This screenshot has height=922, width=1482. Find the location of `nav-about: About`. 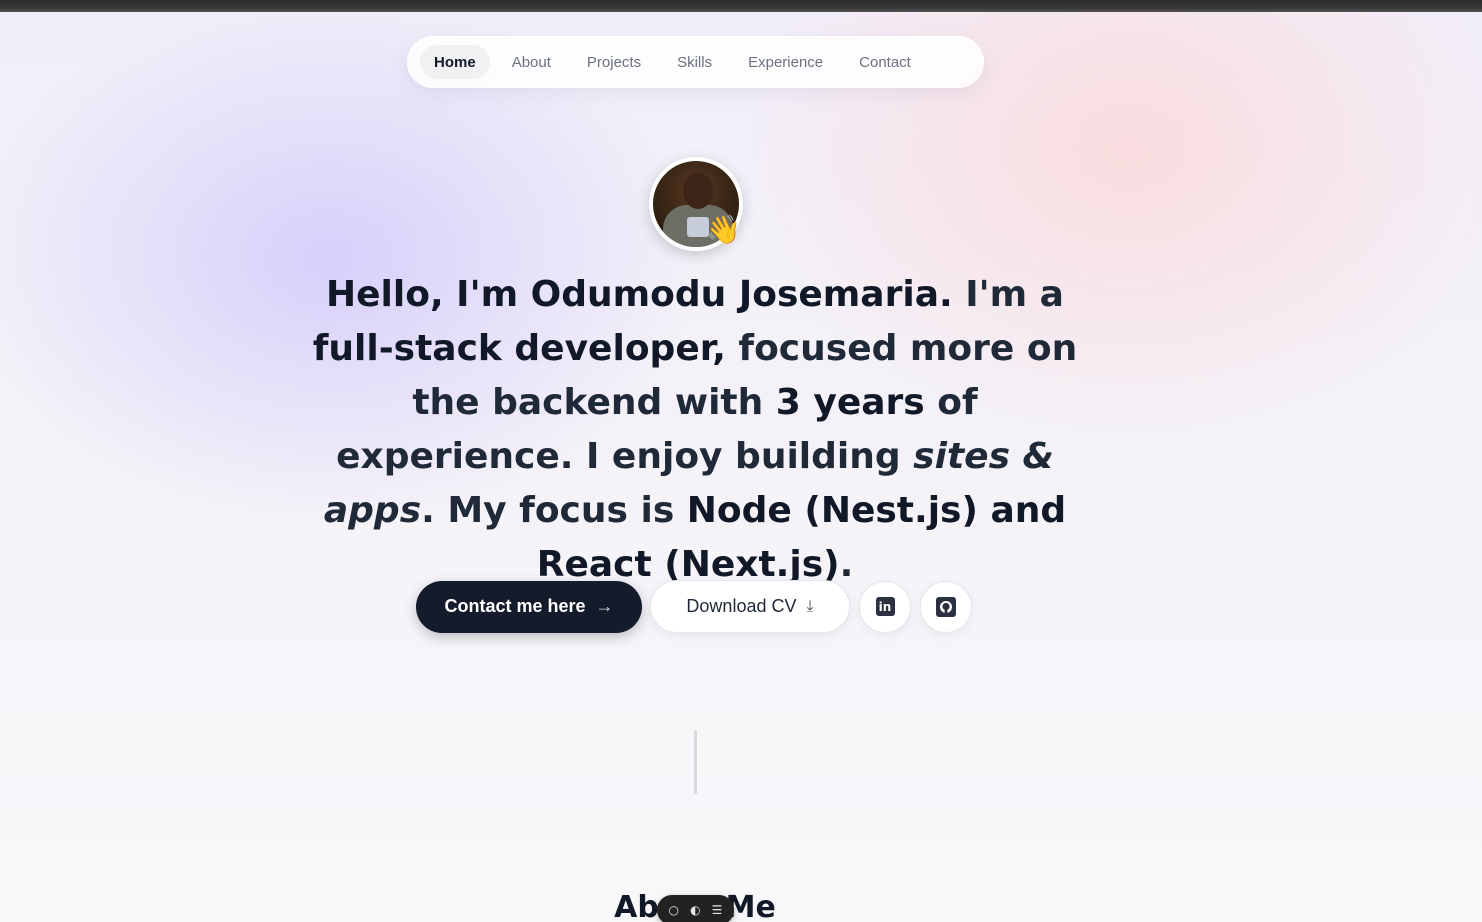

nav-about: About is located at coordinates (531, 62).